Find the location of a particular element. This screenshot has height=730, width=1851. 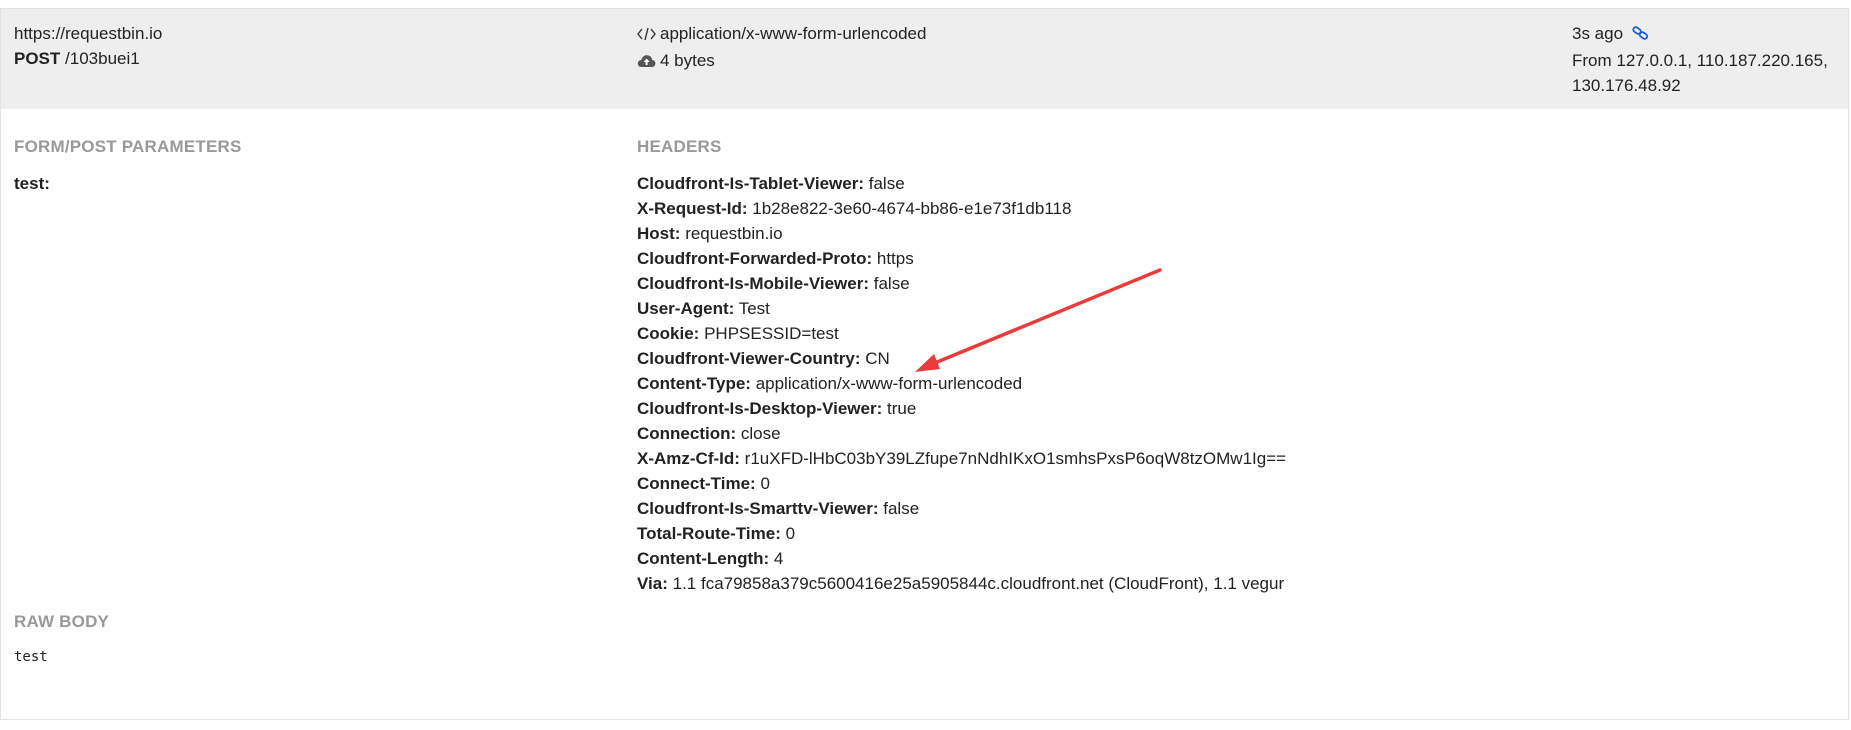

header-row: Connection: close is located at coordinates (961, 433).